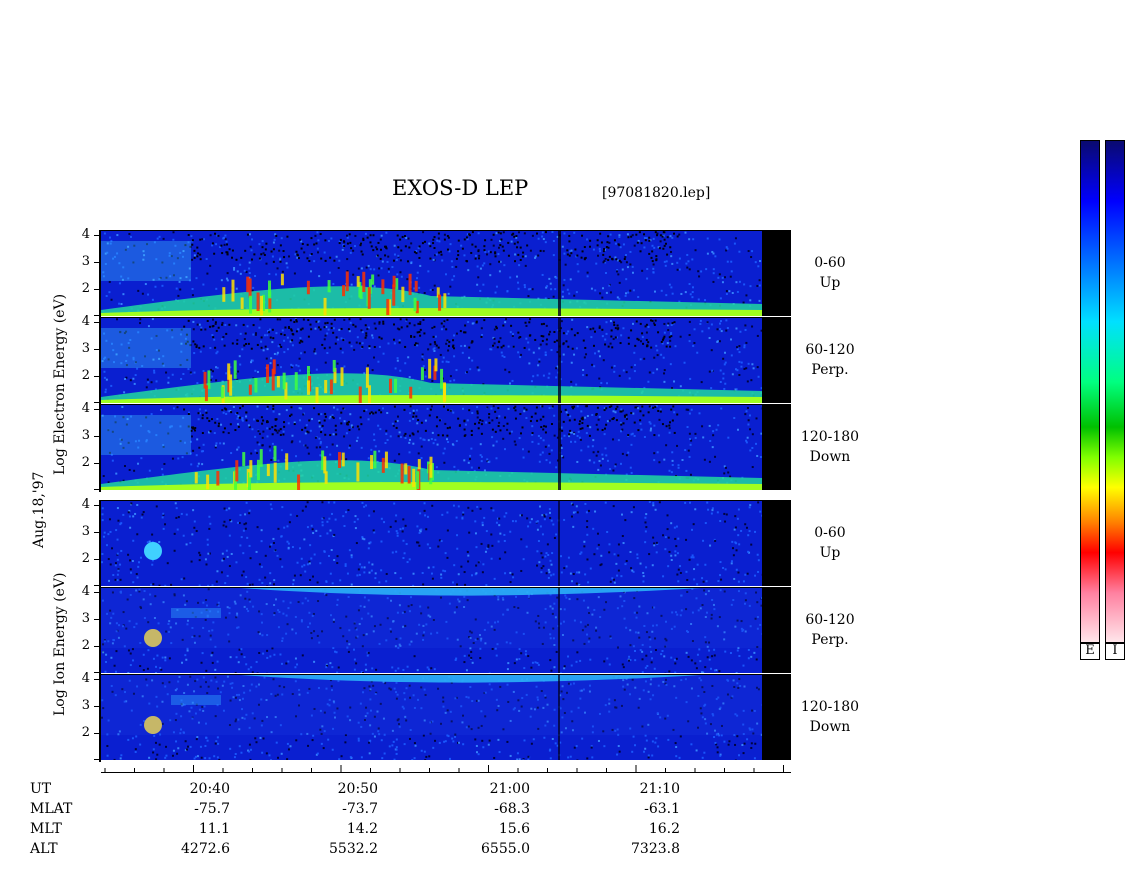 Image resolution: width=1130 pixels, height=875 pixels. What do you see at coordinates (357, 789) in the screenshot?
I see `ephemeris-value: 20:50` at bounding box center [357, 789].